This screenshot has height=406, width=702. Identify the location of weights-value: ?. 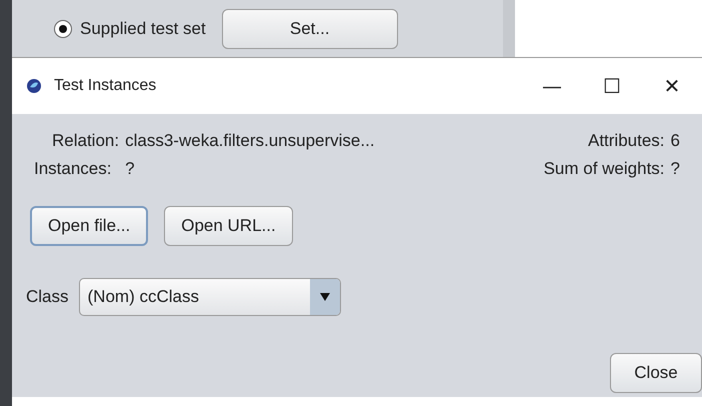
(675, 169).